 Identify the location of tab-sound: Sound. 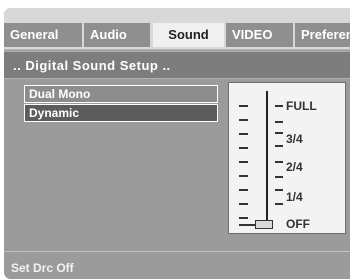
(188, 35).